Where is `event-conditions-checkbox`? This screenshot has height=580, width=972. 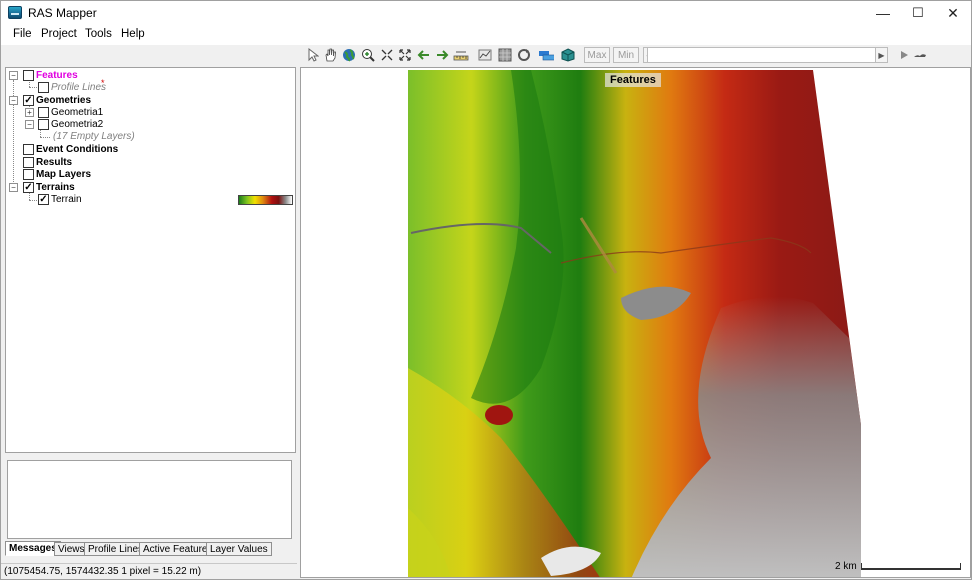 event-conditions-checkbox is located at coordinates (28, 149).